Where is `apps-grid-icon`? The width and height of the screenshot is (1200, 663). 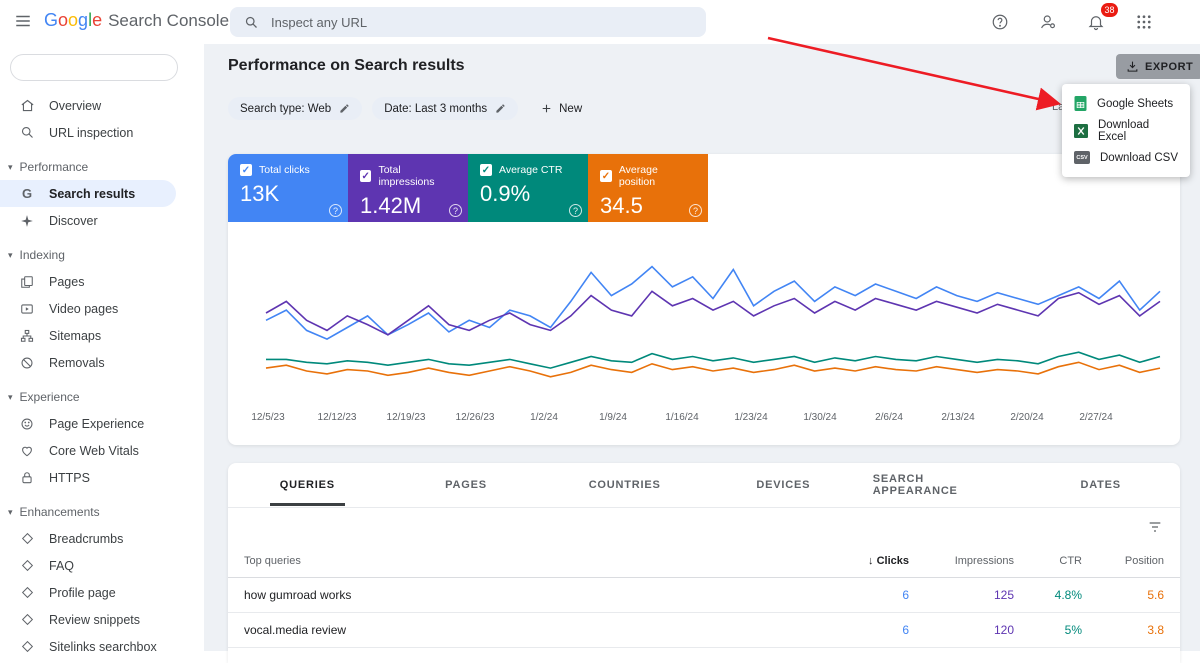 apps-grid-icon is located at coordinates (1144, 22).